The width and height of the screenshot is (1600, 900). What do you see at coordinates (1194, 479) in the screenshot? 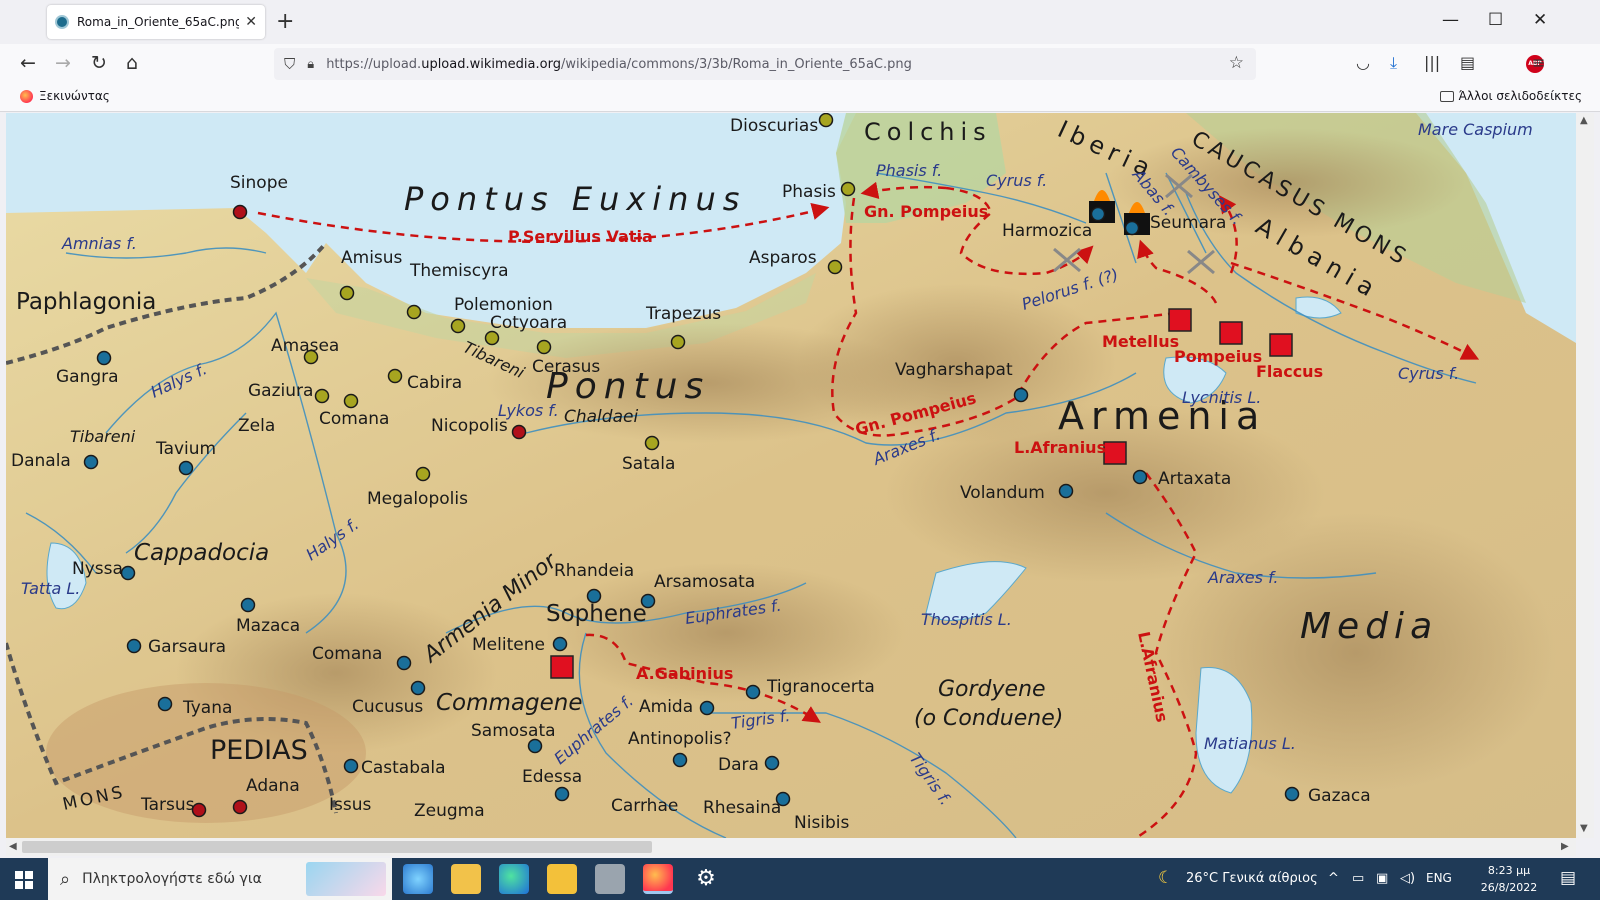
I see `city-label: Artaxata` at bounding box center [1194, 479].